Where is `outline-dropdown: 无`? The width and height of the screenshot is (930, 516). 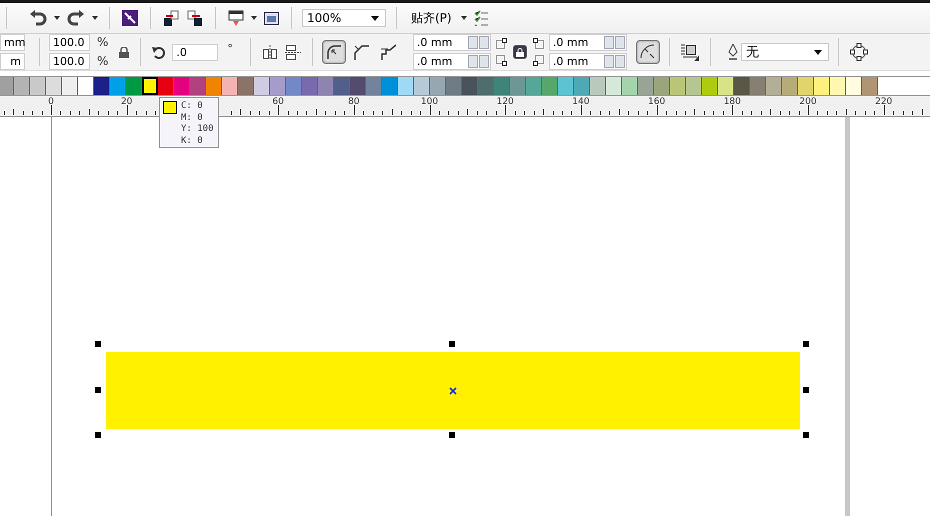
outline-dropdown: 无 is located at coordinates (784, 52).